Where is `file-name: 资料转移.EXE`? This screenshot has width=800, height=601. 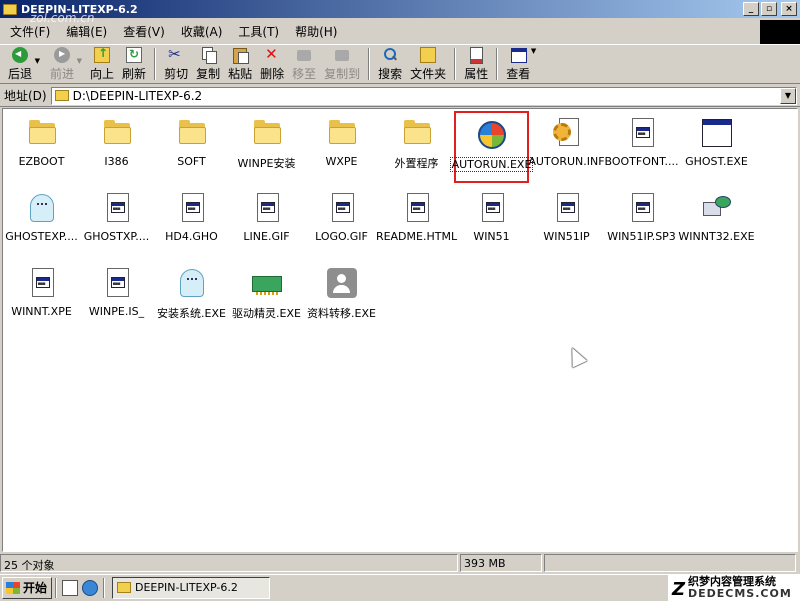
file-name: 资料转移.EXE is located at coordinates (341, 313).